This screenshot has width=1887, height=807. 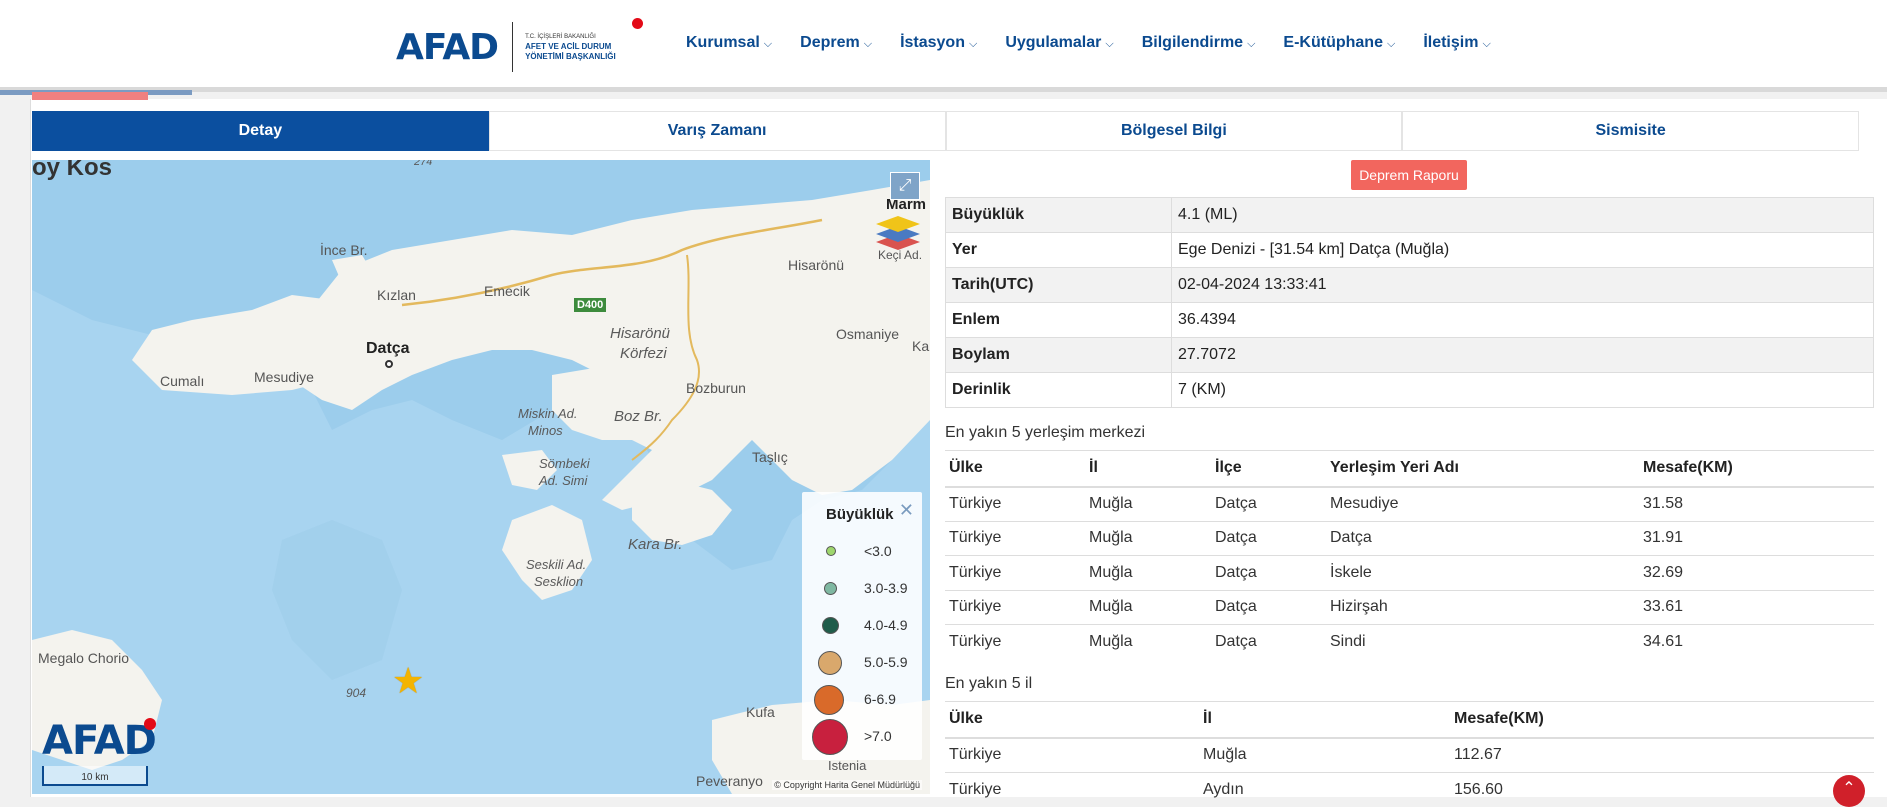 What do you see at coordinates (1482, 607) in the screenshot?
I see `cell: Hizirşah` at bounding box center [1482, 607].